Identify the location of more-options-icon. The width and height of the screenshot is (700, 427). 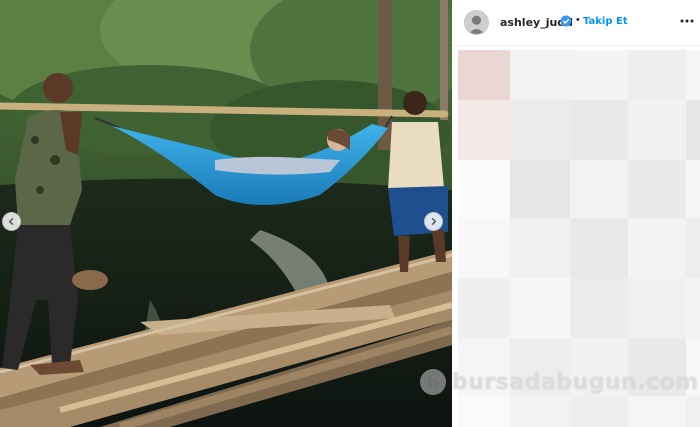
(687, 21).